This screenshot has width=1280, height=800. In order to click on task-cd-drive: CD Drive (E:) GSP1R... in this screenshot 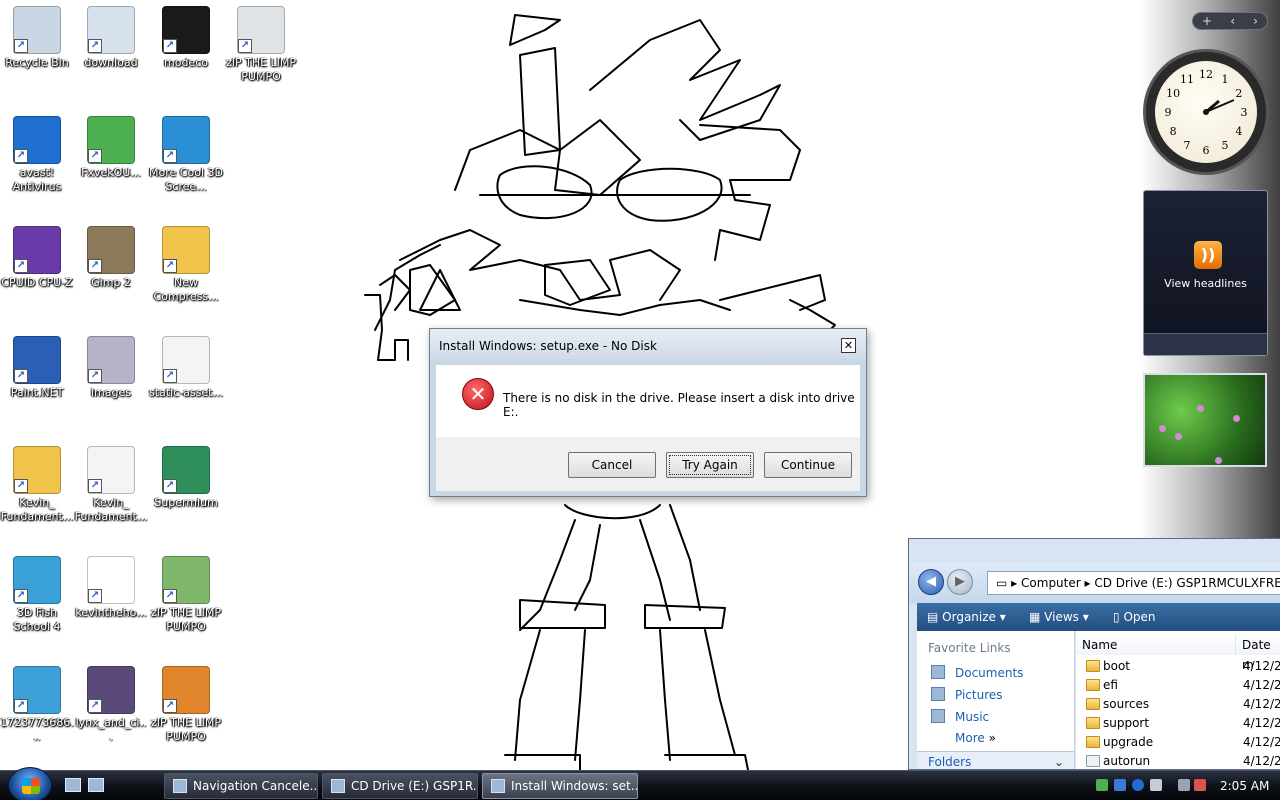, I will do `click(400, 786)`.